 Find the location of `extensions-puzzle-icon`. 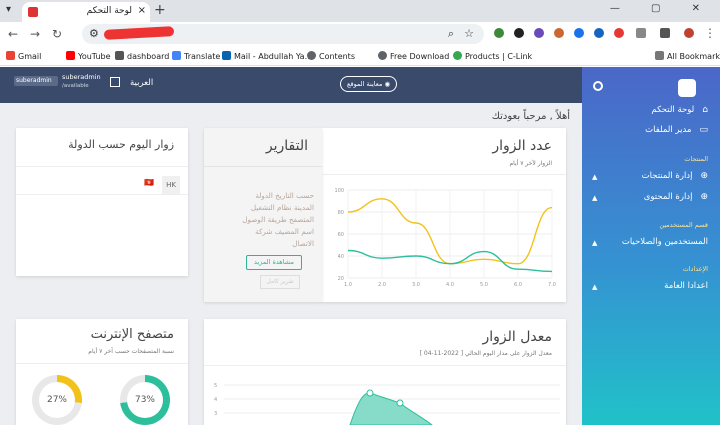

extensions-puzzle-icon is located at coordinates (641, 33).